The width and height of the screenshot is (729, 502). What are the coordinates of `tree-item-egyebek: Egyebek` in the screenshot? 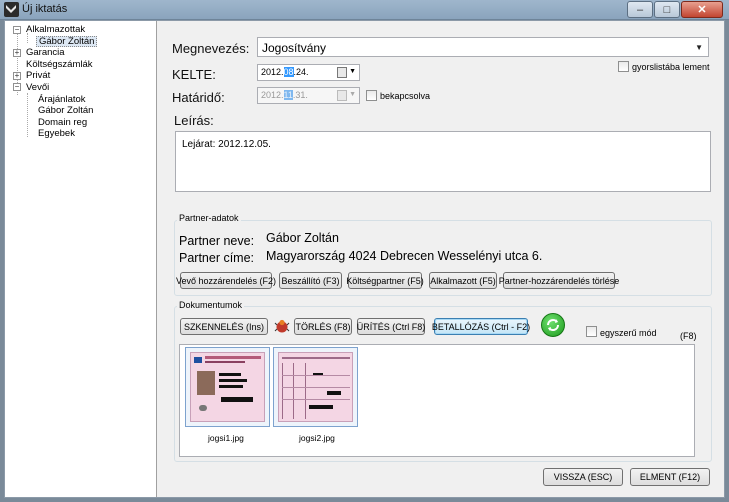 It's located at (80, 134).